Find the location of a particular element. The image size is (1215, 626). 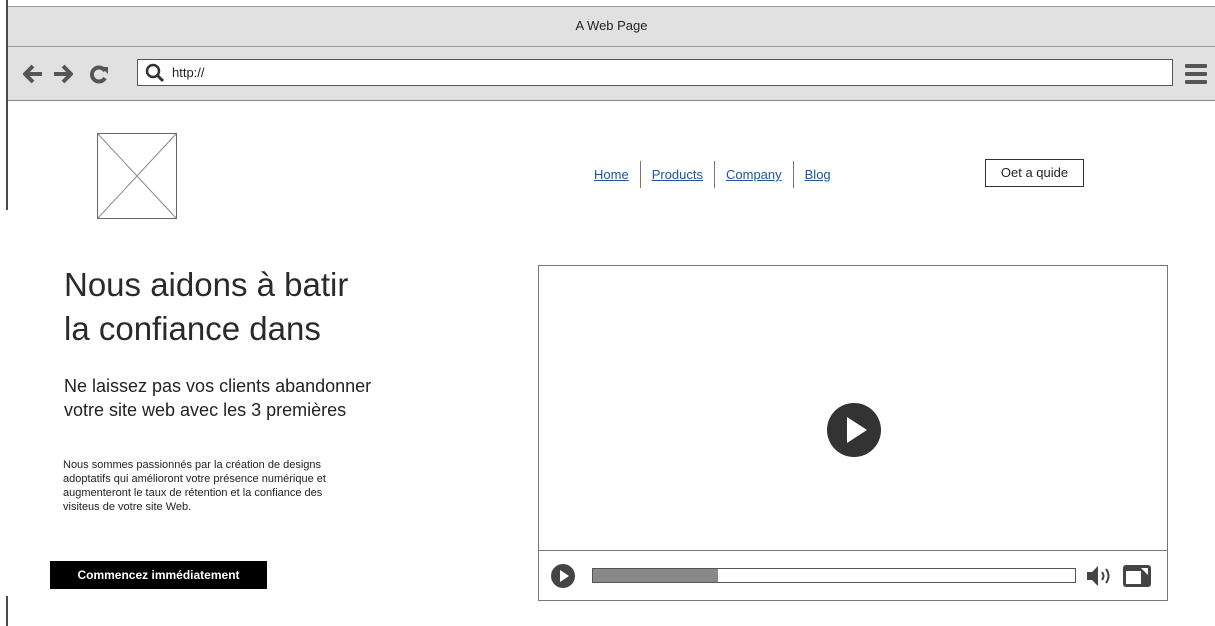

forward-arrow-icon is located at coordinates (63, 74).